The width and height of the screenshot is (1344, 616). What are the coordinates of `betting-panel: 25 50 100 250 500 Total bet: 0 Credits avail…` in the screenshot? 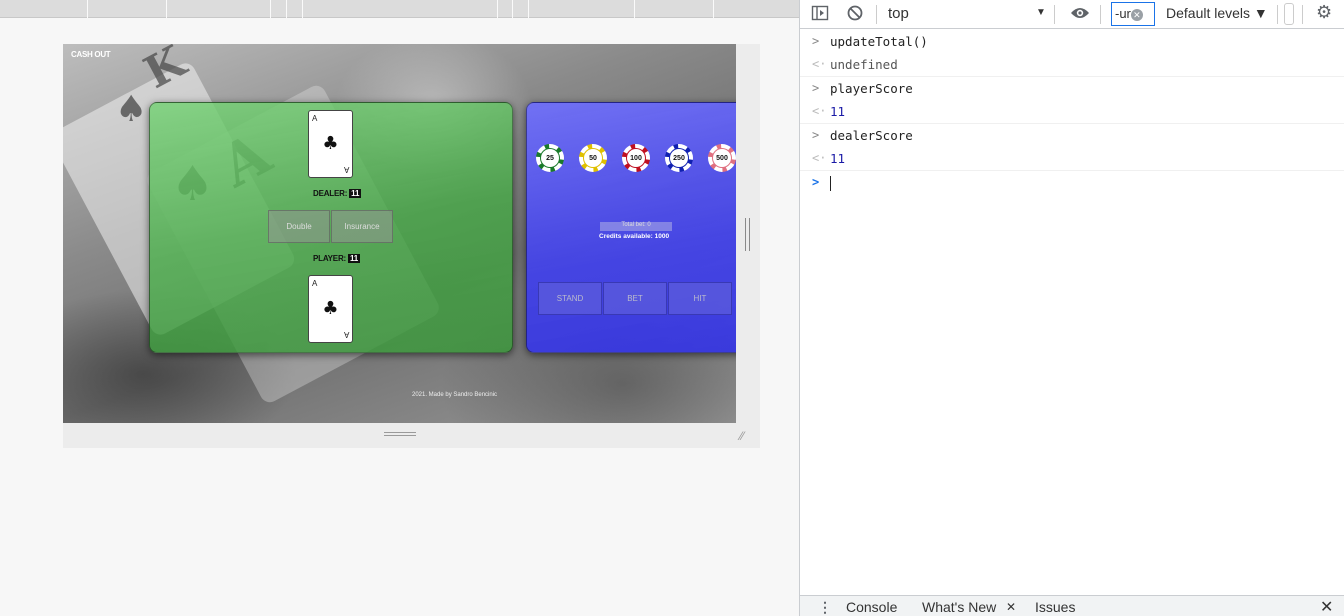 It's located at (631, 227).